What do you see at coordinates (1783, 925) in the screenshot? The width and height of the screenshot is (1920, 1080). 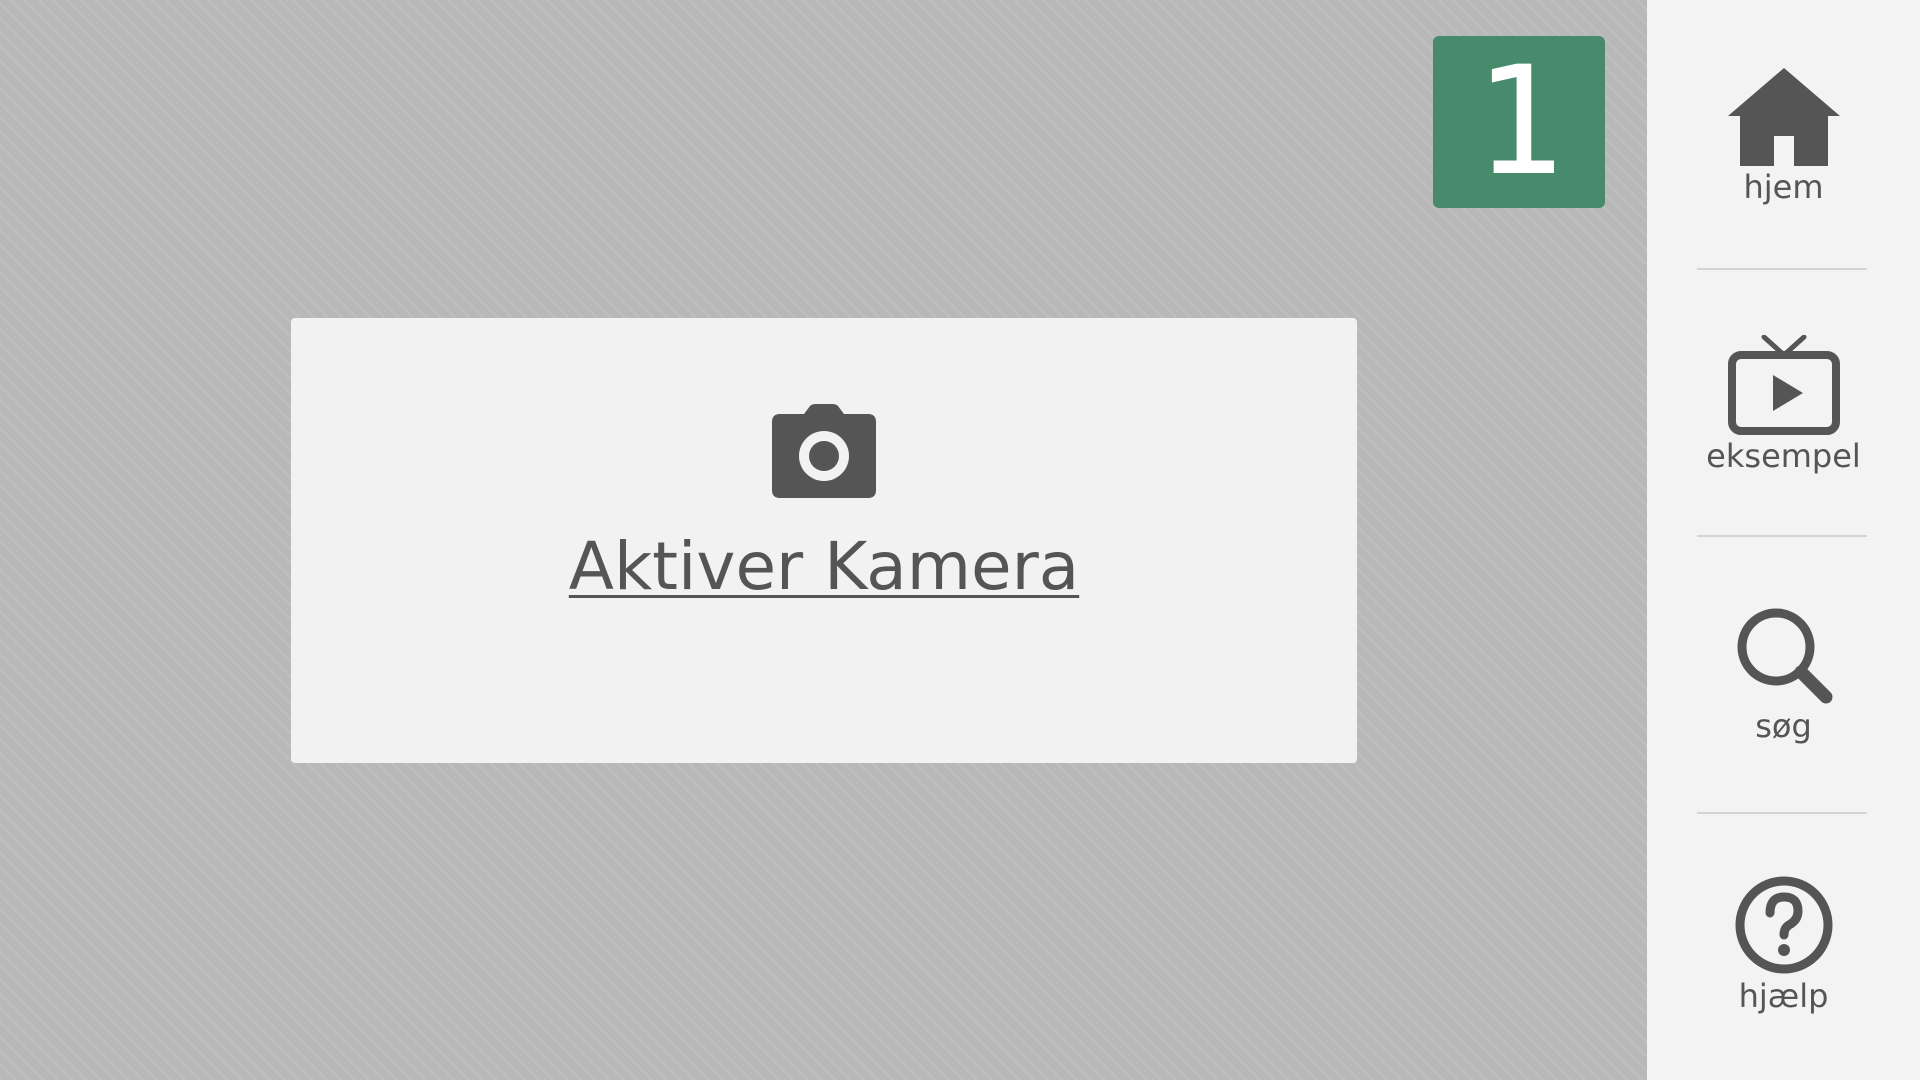 I see `question-circle-icon` at bounding box center [1783, 925].